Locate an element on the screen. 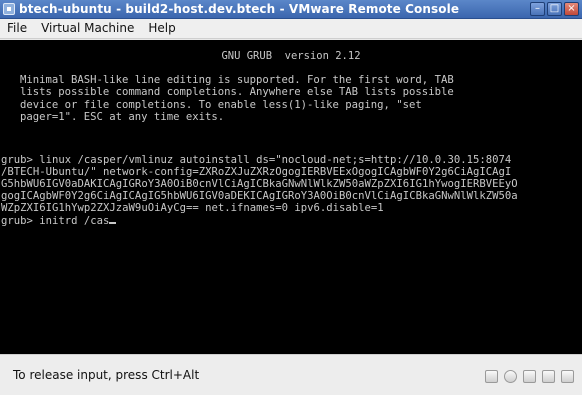 The image size is (582, 395). usb-icon is located at coordinates (548, 376).